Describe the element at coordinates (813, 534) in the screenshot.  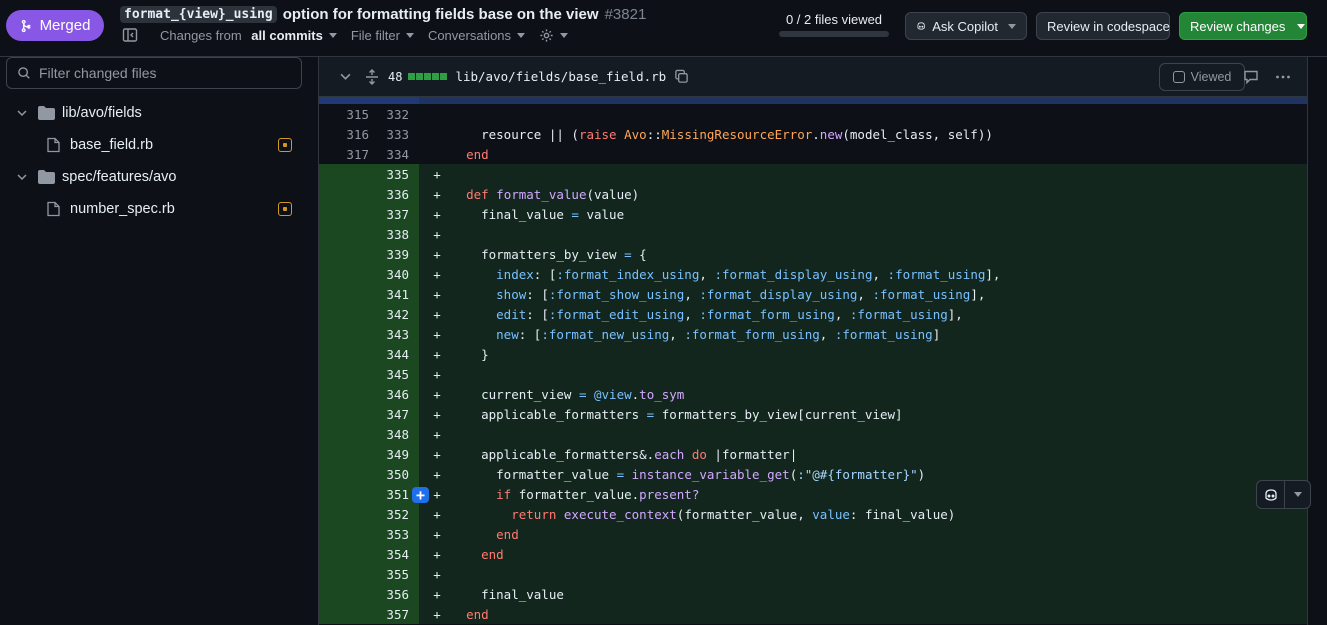
I see `diff-line-added: 353 + end` at that location.